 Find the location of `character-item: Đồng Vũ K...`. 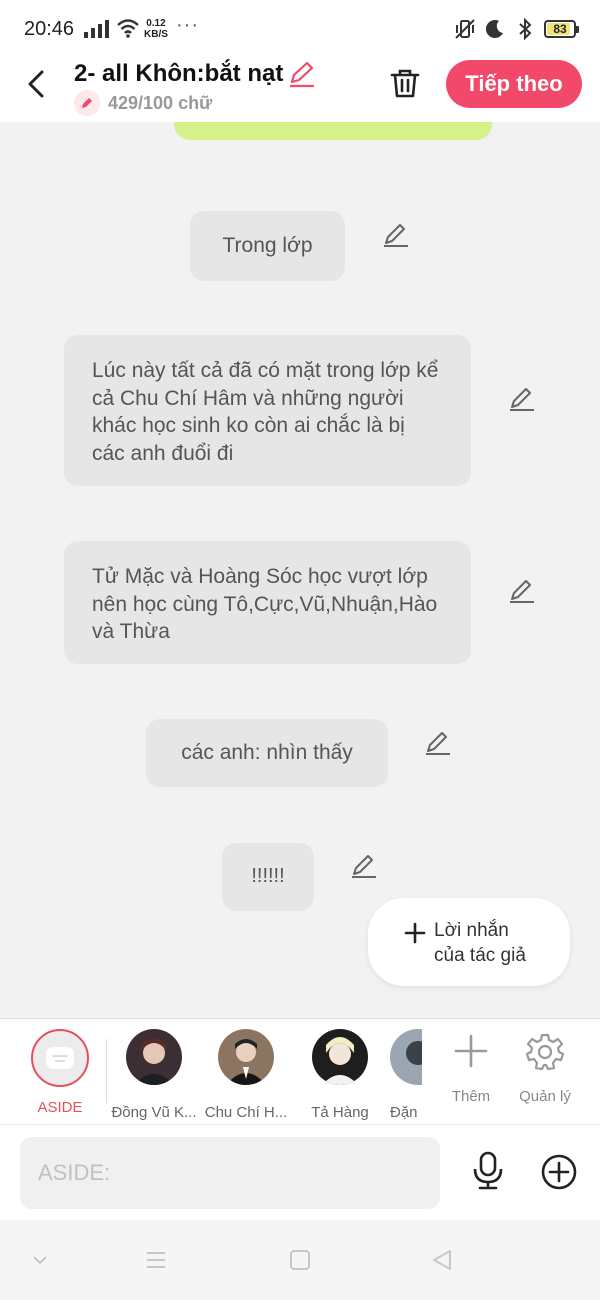

character-item: Đồng Vũ K... is located at coordinates (154, 1075).